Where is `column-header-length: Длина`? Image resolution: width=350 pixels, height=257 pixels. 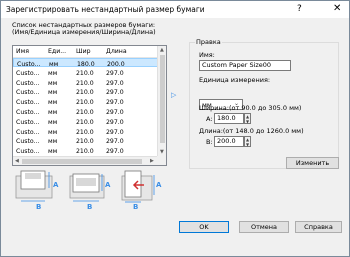
column-header-length: Длина is located at coordinates (116, 51).